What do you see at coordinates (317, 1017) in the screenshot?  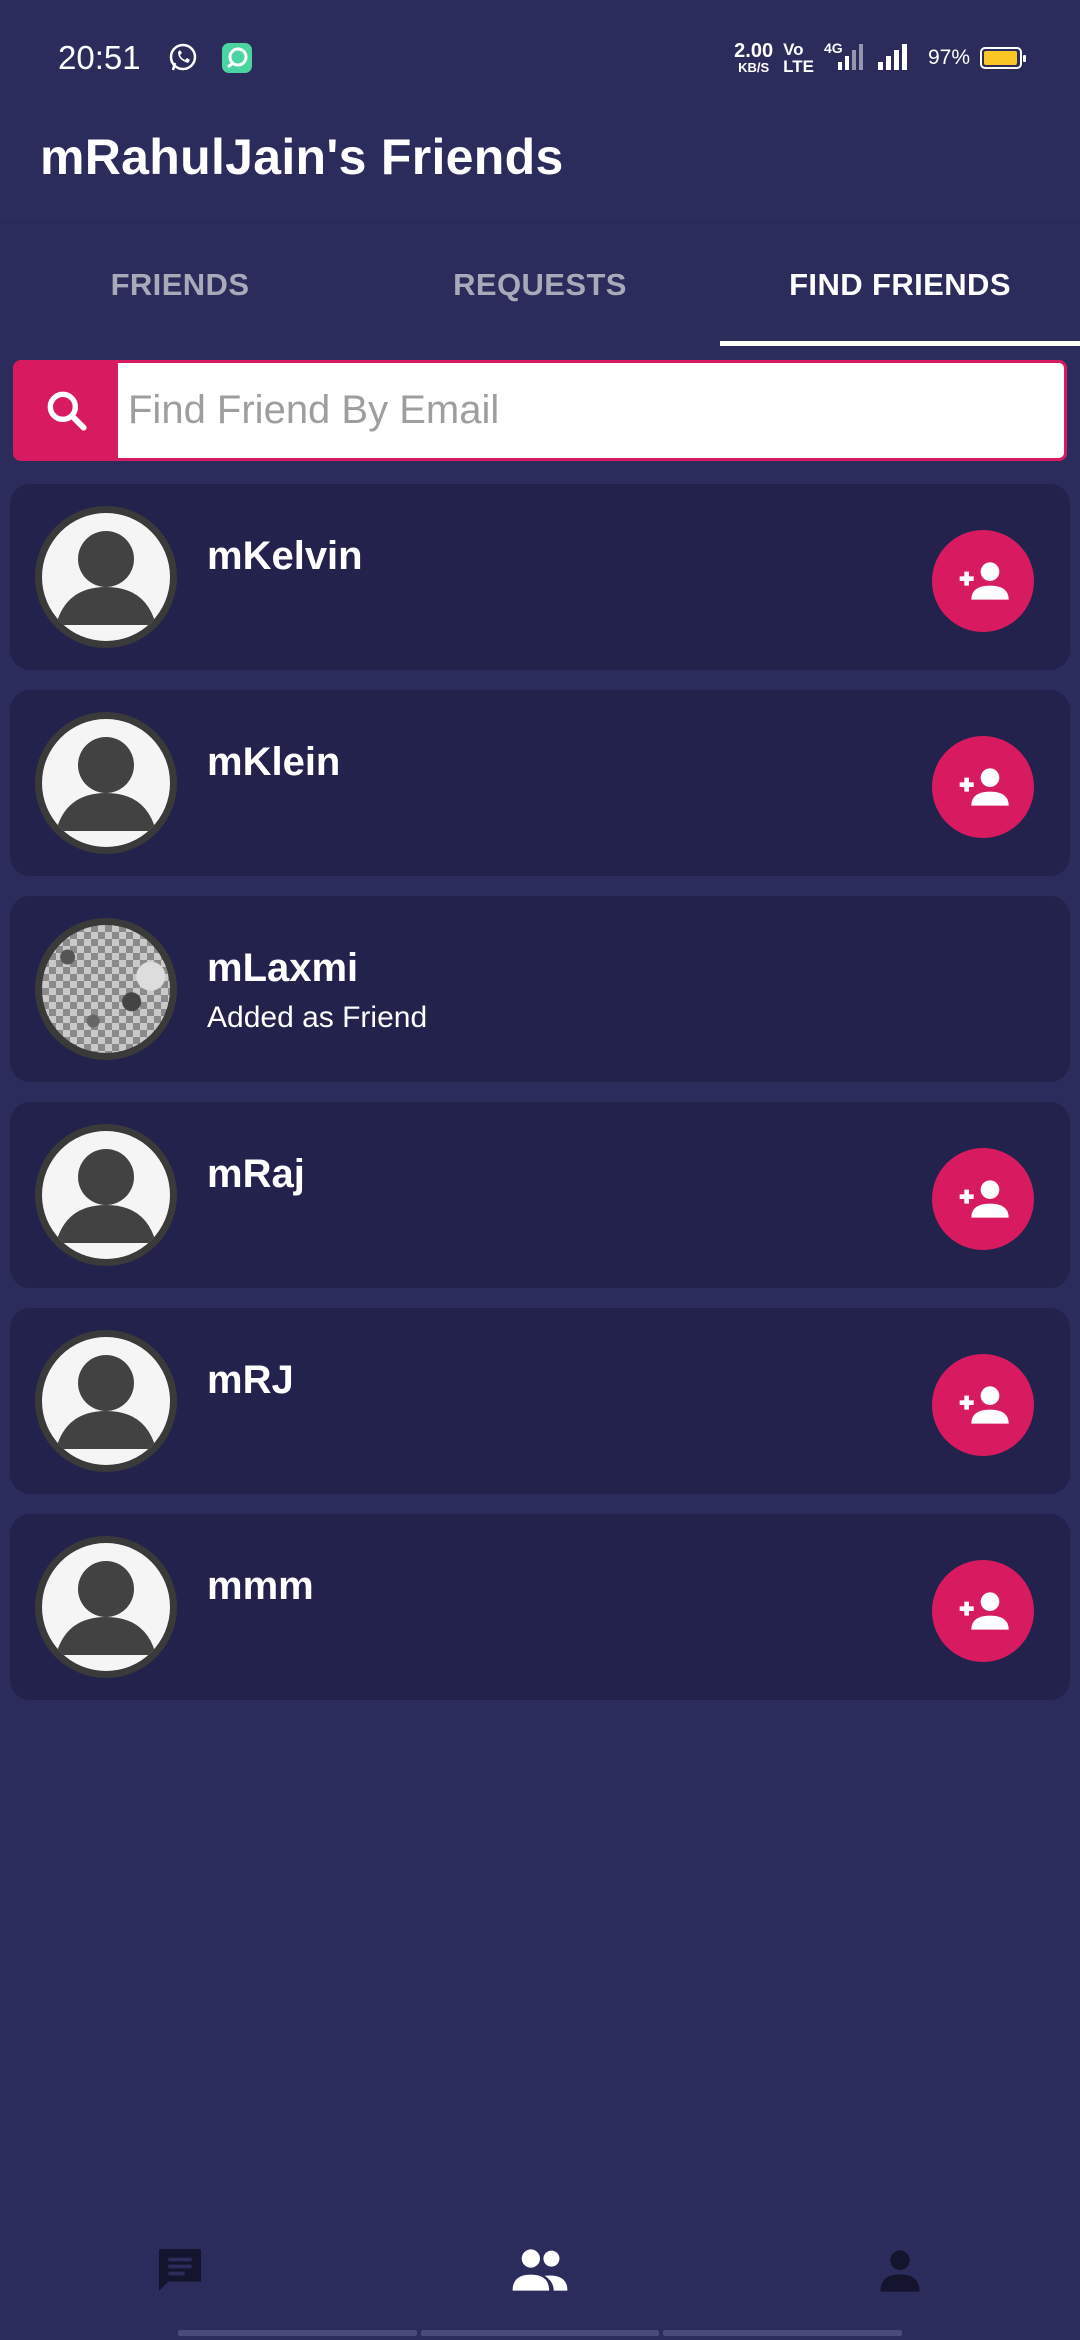 I see `friend-status: Added as Friend` at bounding box center [317, 1017].